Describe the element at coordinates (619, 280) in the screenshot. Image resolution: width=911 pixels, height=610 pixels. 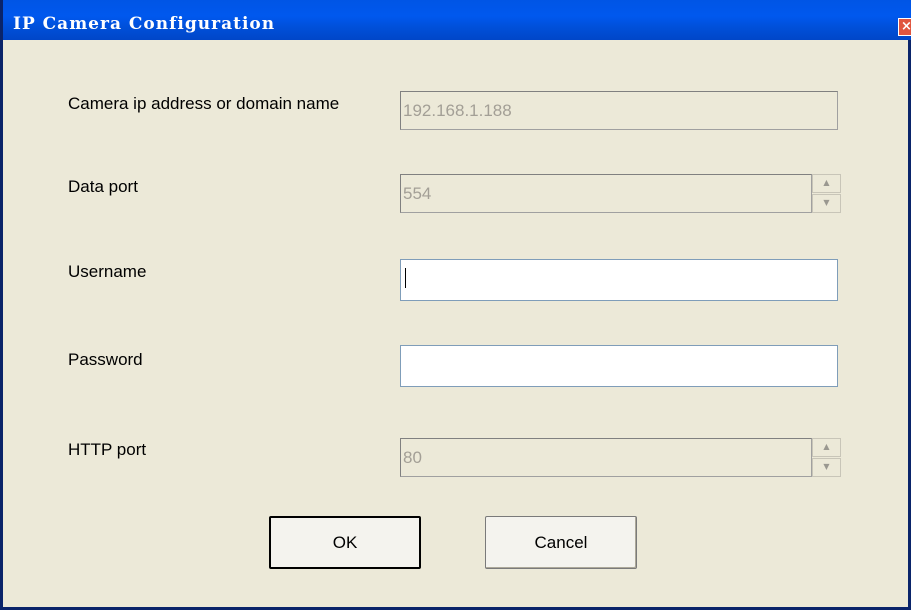
I see `username-input` at that location.